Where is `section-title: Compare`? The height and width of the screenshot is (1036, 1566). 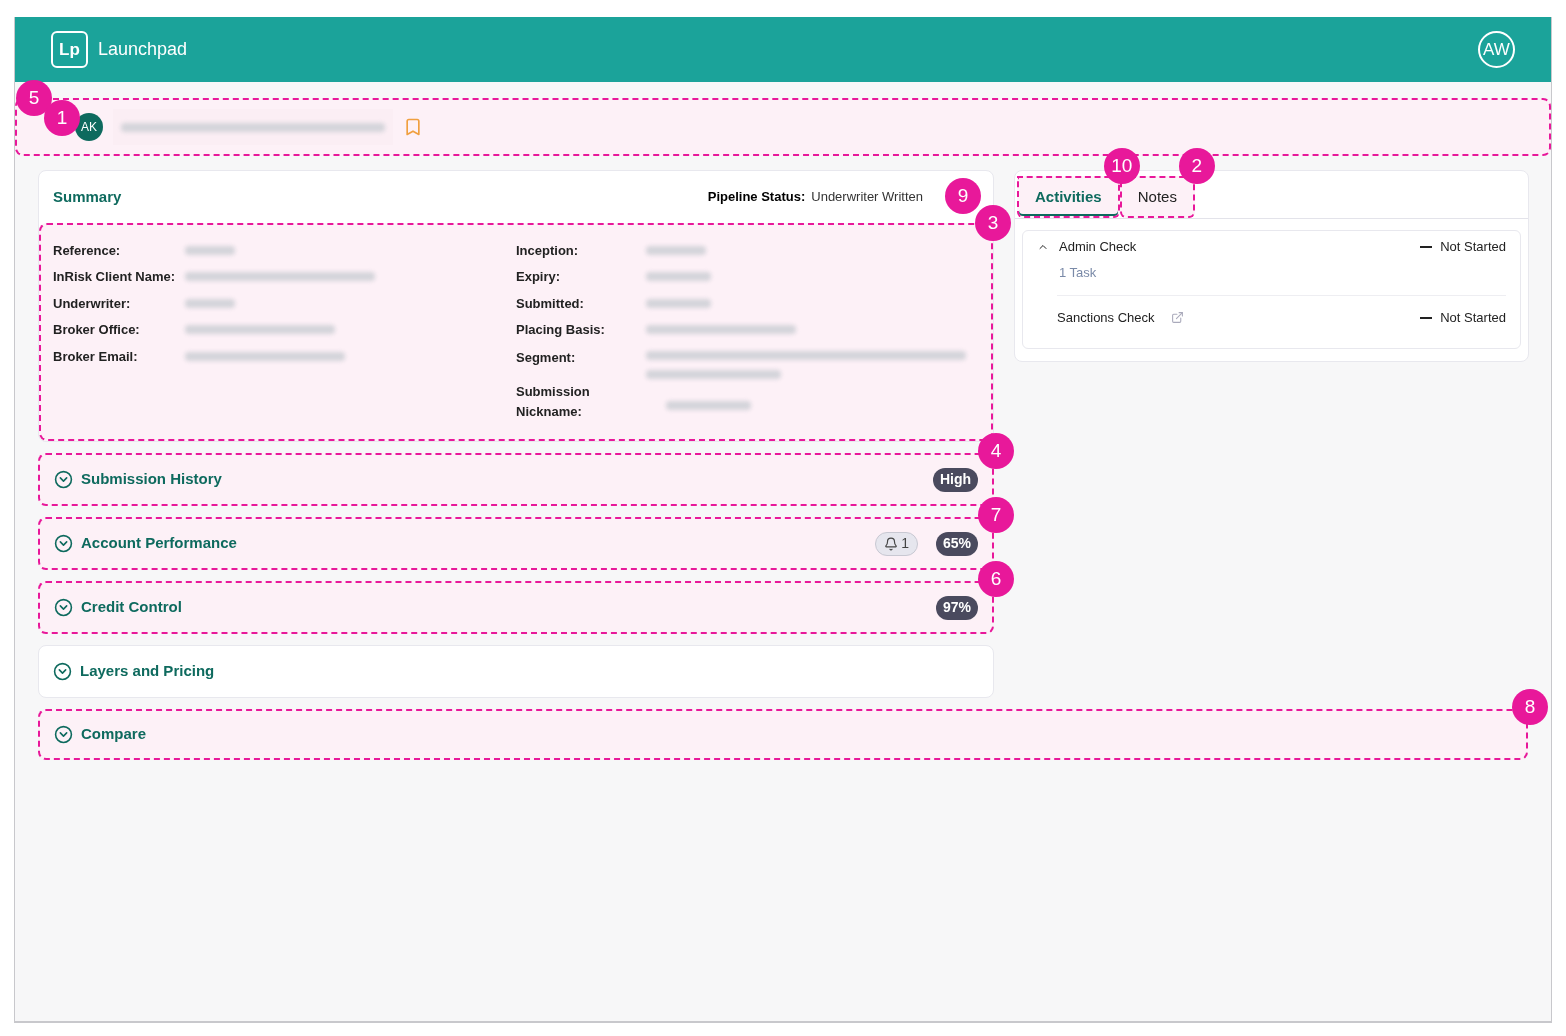
section-title: Compare is located at coordinates (114, 734).